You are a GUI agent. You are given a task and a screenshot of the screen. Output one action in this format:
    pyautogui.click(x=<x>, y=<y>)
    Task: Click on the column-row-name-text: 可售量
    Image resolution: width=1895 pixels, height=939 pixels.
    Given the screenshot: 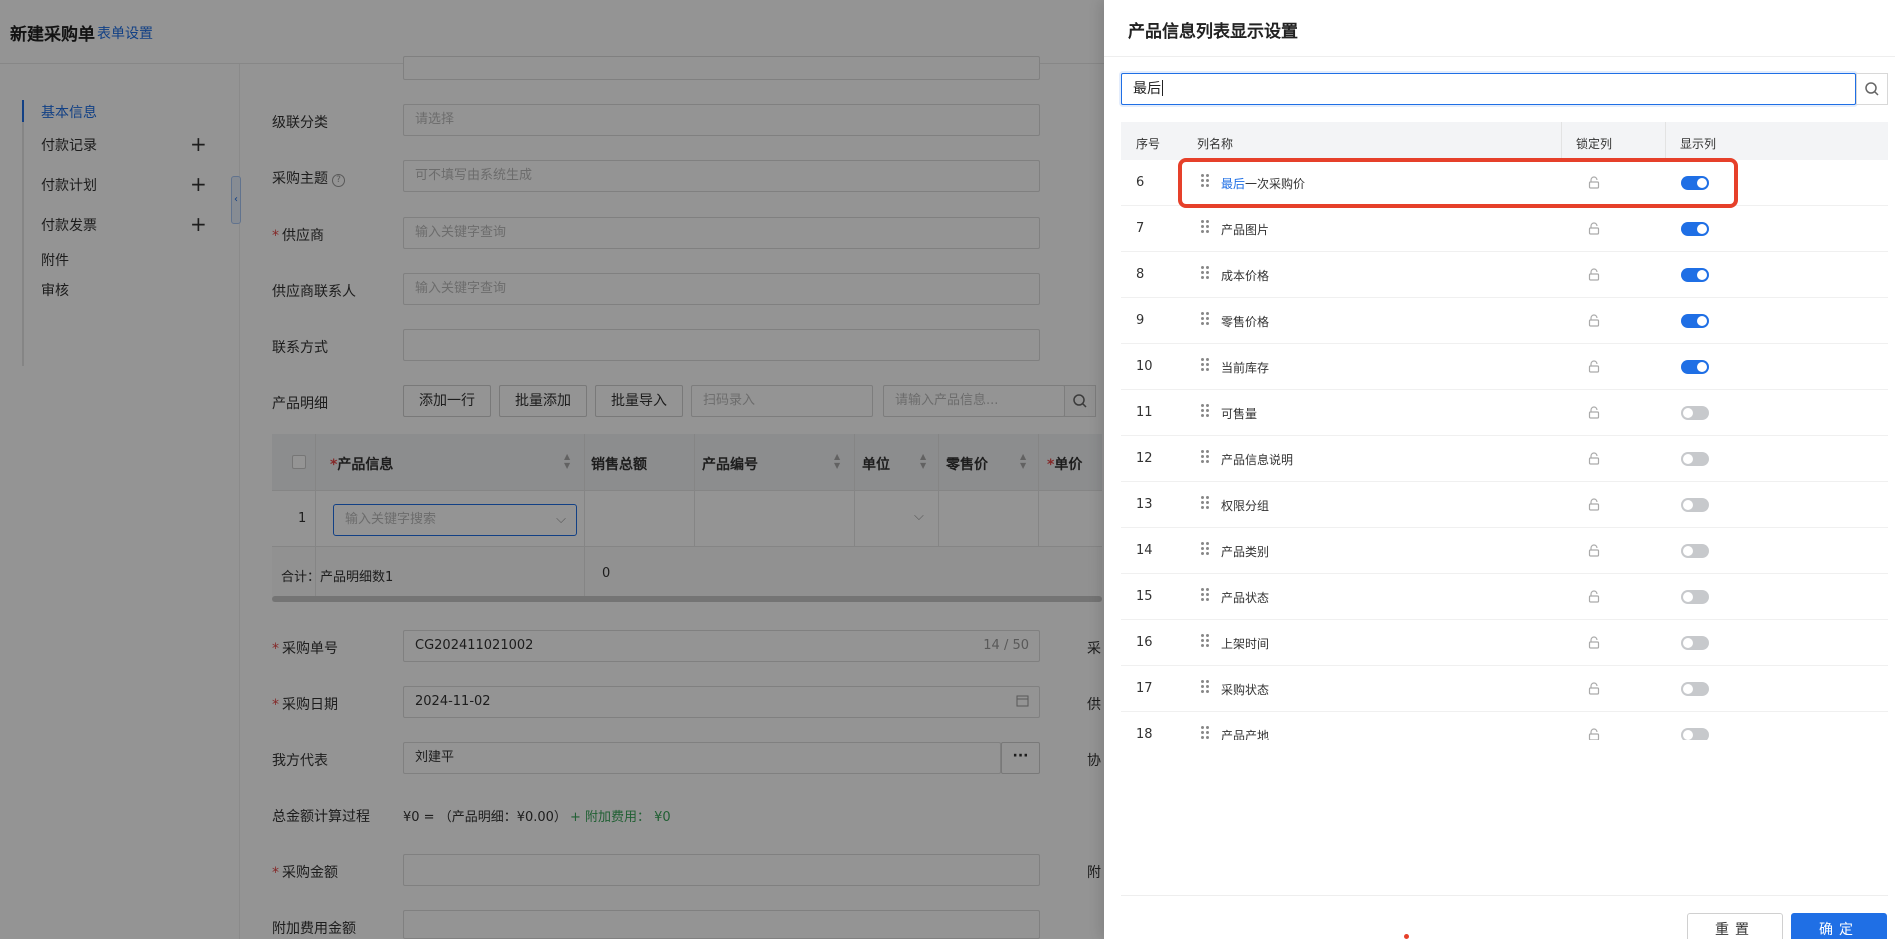 What is the action you would take?
    pyautogui.click(x=1239, y=414)
    